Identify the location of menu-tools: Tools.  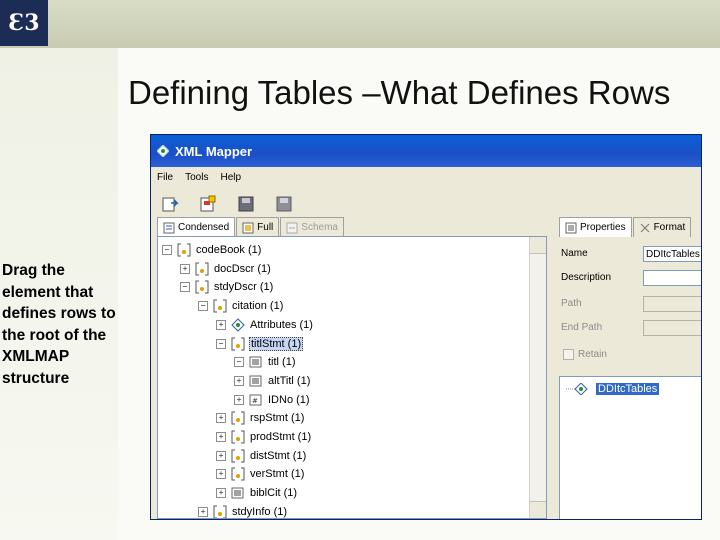
(196, 177).